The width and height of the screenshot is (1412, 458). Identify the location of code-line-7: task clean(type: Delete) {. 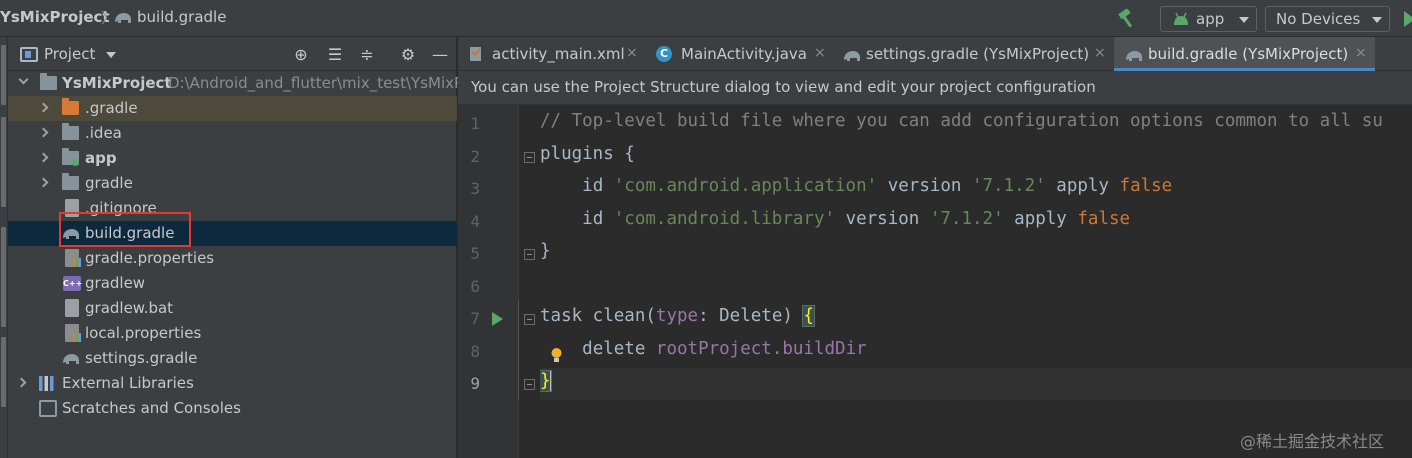
(677, 316).